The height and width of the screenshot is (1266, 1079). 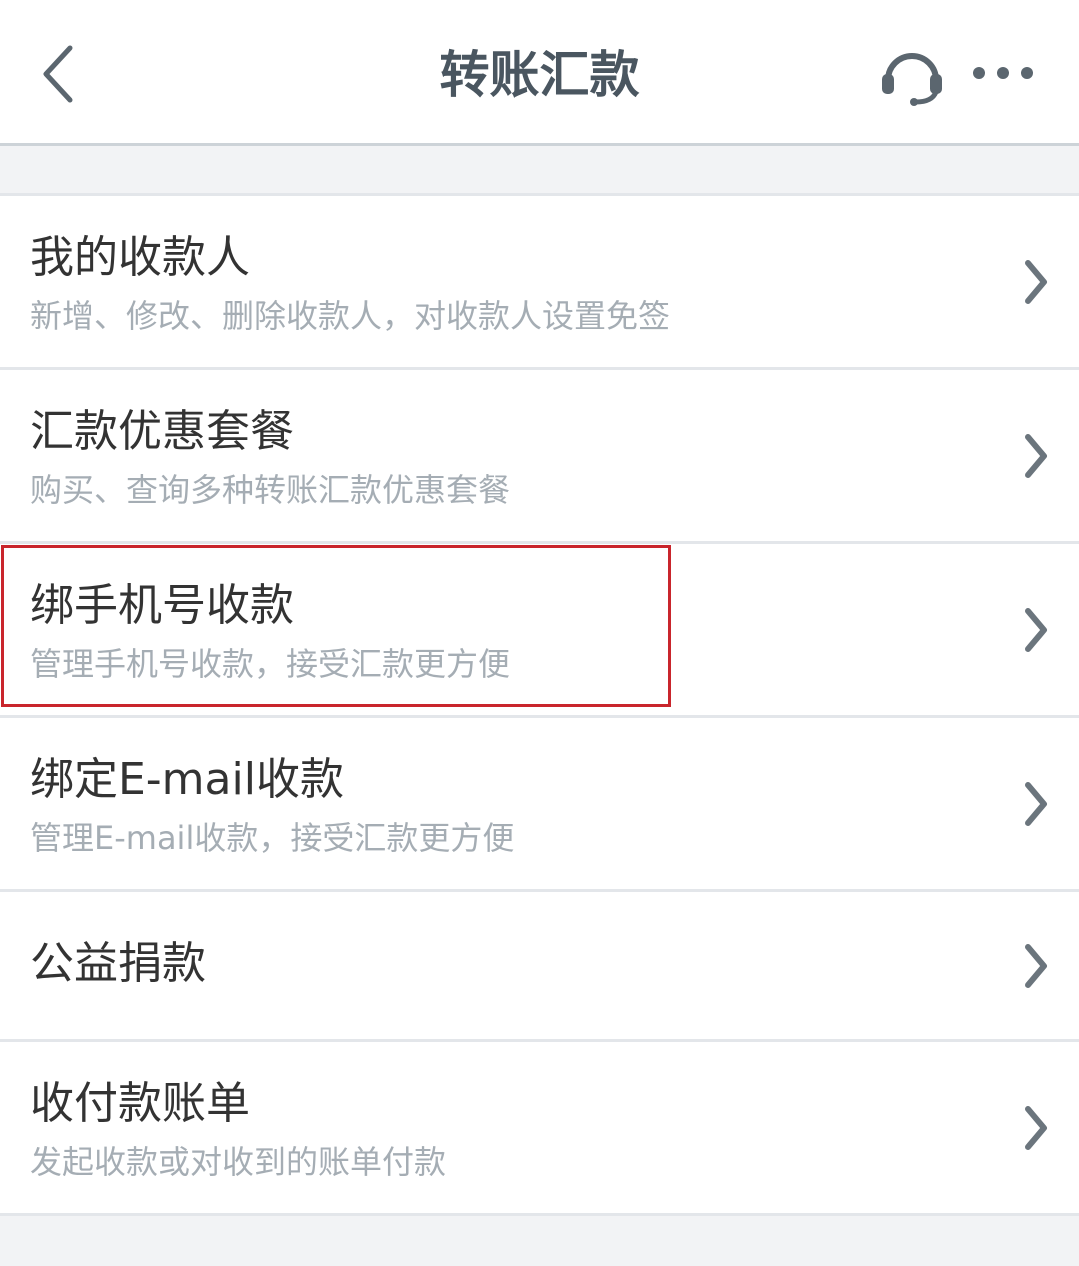 I want to click on menu-item-my-payees: 我的收款人 新增、修改、删除收款人，对收款人设置免签, so click(x=539, y=283).